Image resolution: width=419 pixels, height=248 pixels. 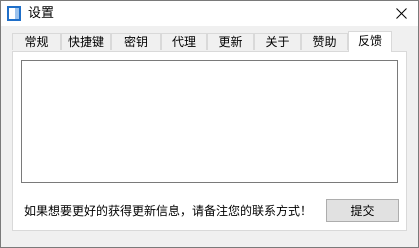 I want to click on contact-prompt: 如果想要更好的获得更新信息，请备注您的联系方式！, so click(x=168, y=211).